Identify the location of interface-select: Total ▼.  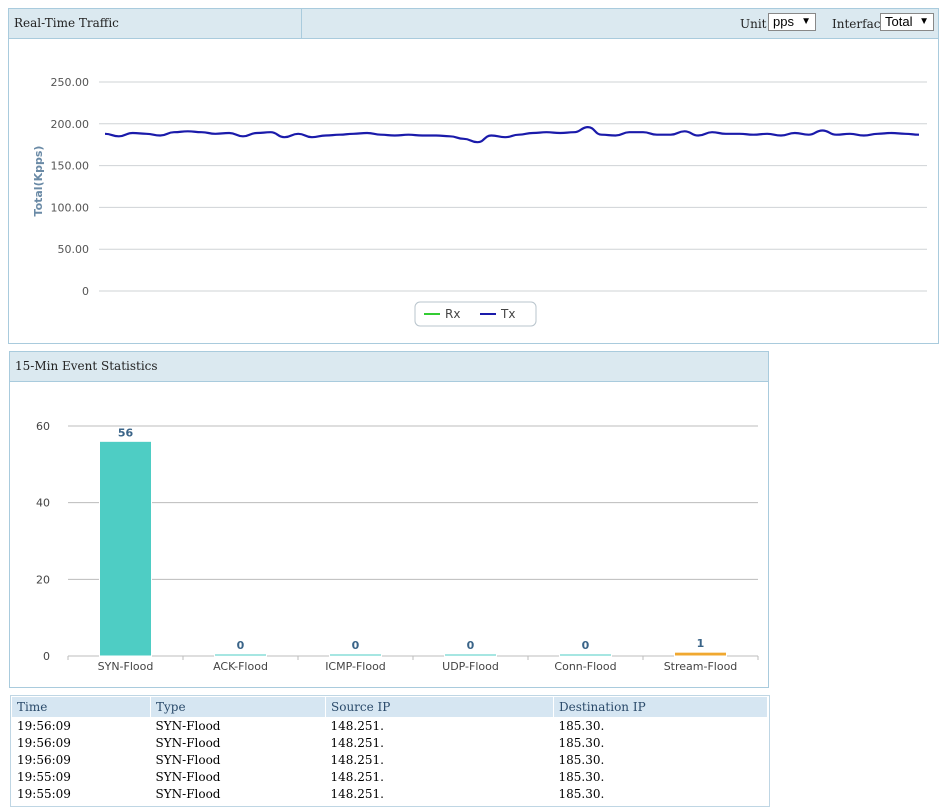
(907, 22).